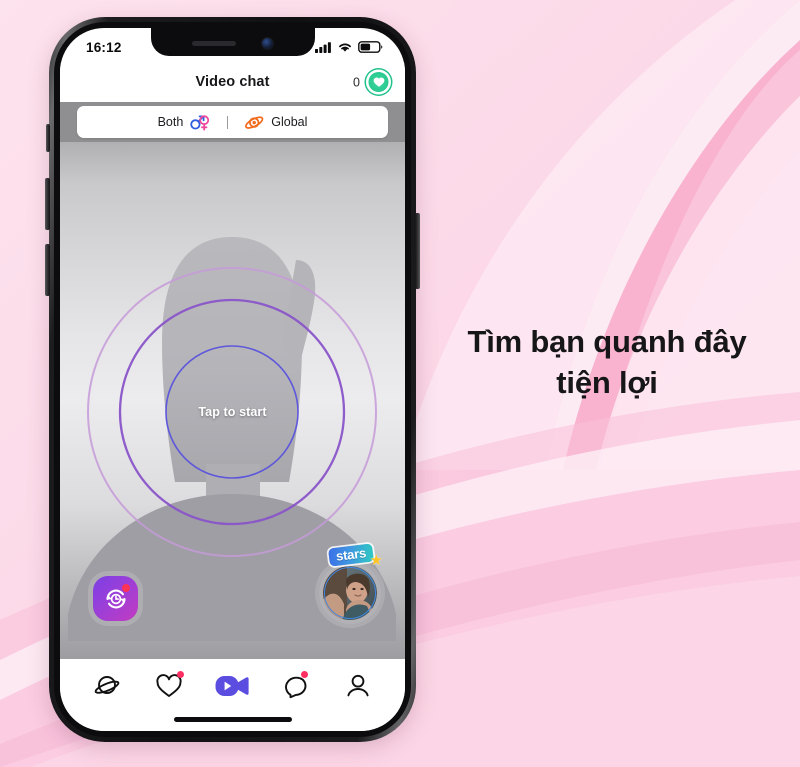  Describe the element at coordinates (200, 122) in the screenshot. I see `gender-both-icon` at that location.